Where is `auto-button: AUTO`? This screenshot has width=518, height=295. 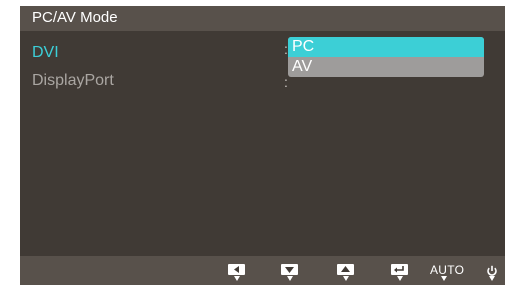
auto-button: AUTO is located at coordinates (447, 270).